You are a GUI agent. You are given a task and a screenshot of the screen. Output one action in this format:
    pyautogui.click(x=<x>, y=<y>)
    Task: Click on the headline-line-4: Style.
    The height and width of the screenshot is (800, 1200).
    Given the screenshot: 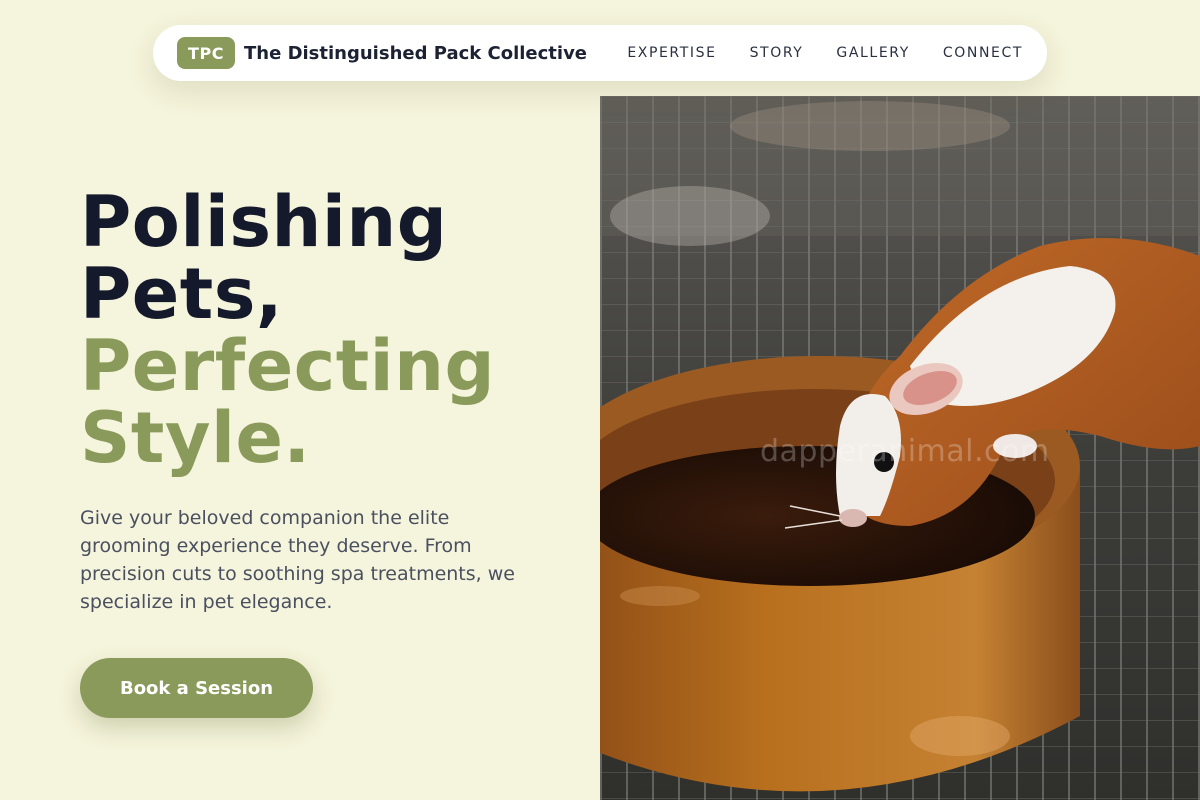 What is the action you would take?
    pyautogui.click(x=195, y=438)
    